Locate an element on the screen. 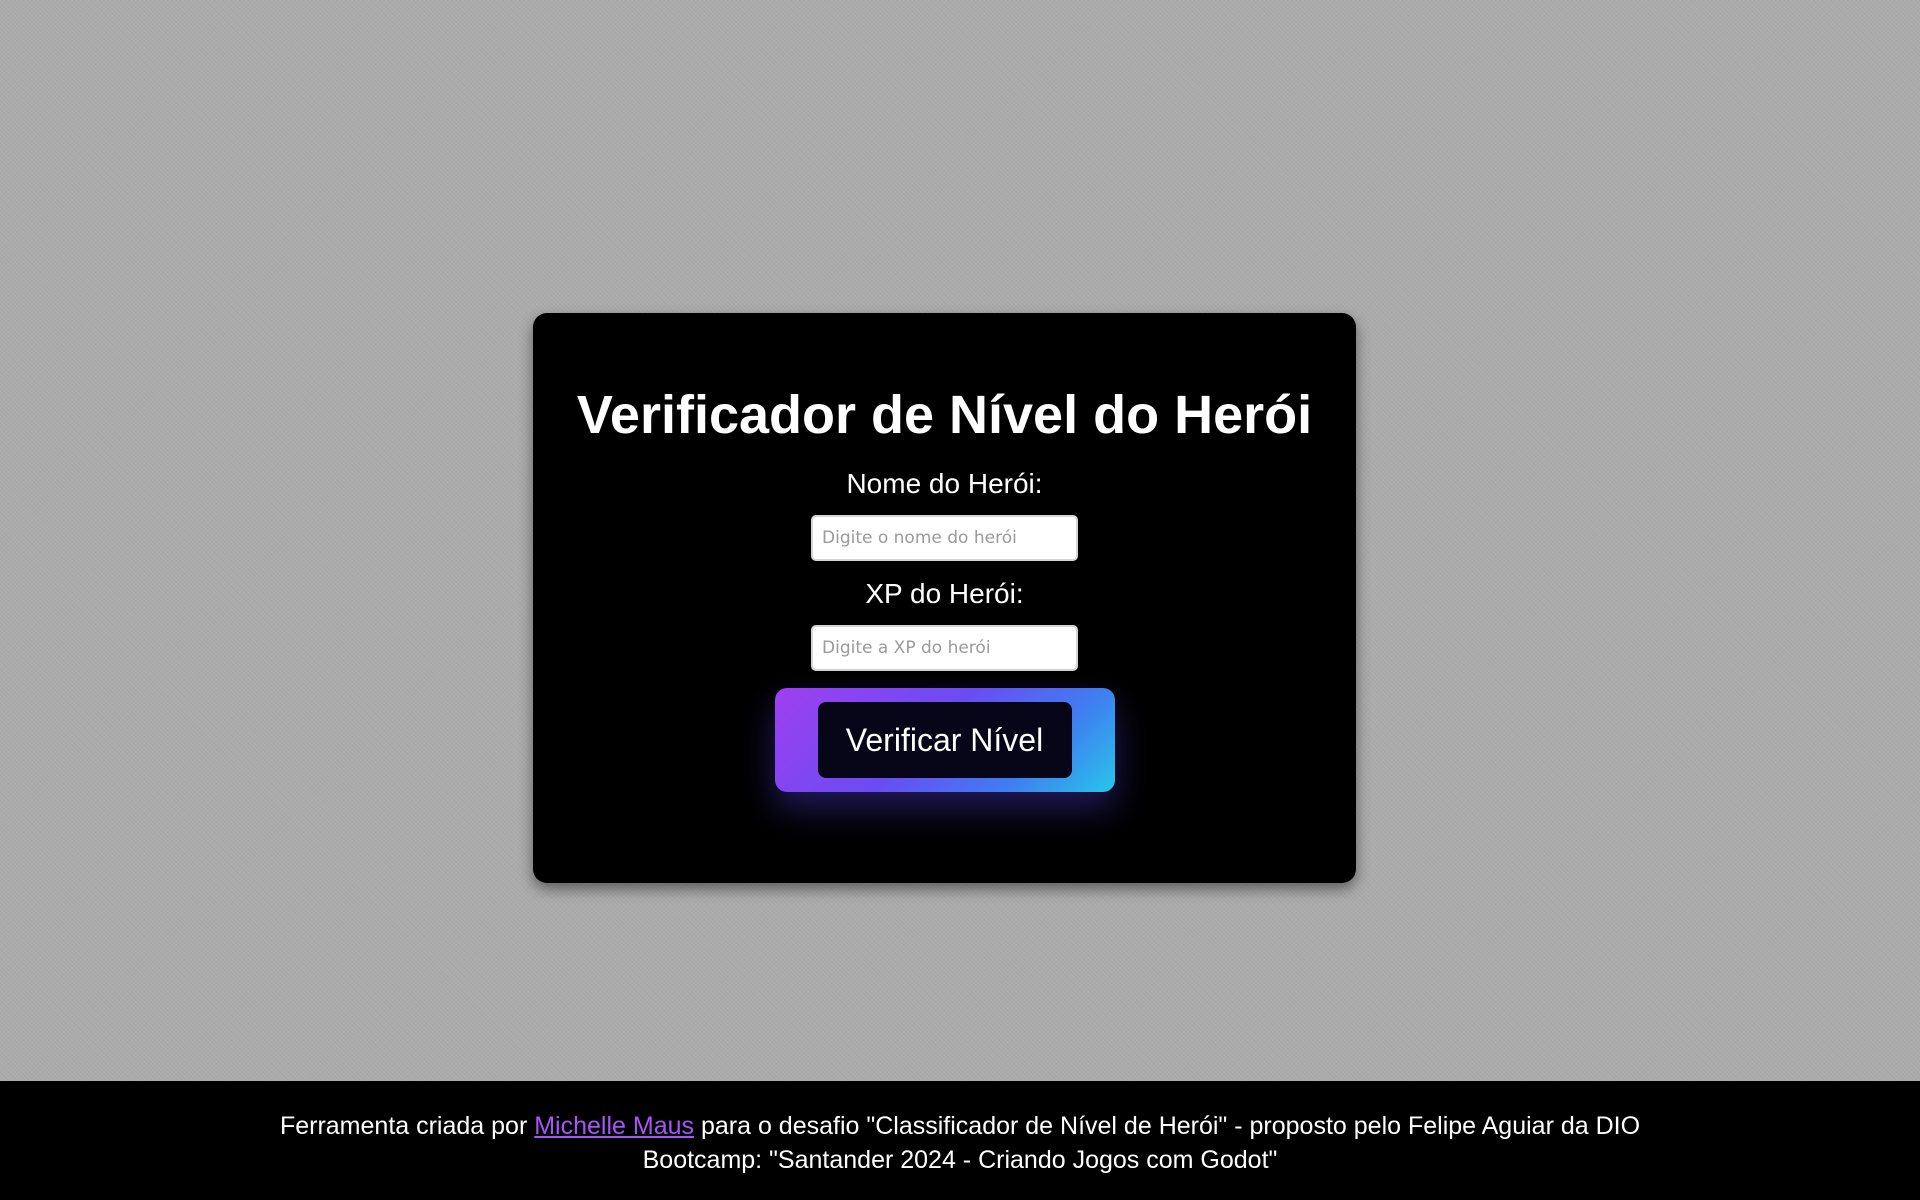 This screenshot has height=1200, width=1920. hero-name-input is located at coordinates (944, 538).